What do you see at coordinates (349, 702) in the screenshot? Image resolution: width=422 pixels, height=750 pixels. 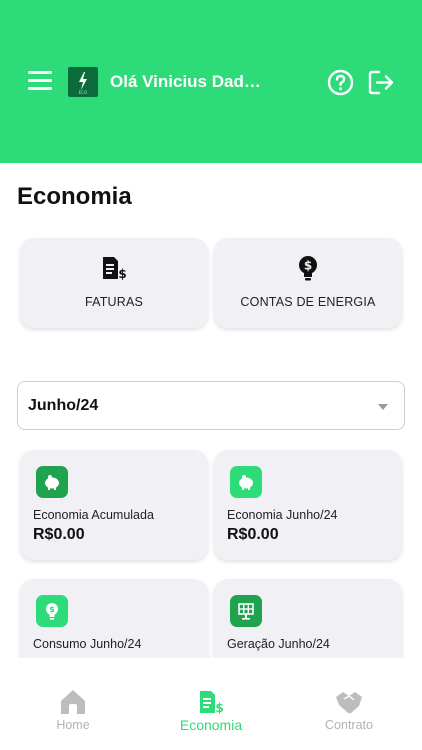 I see `handshake-icon` at bounding box center [349, 702].